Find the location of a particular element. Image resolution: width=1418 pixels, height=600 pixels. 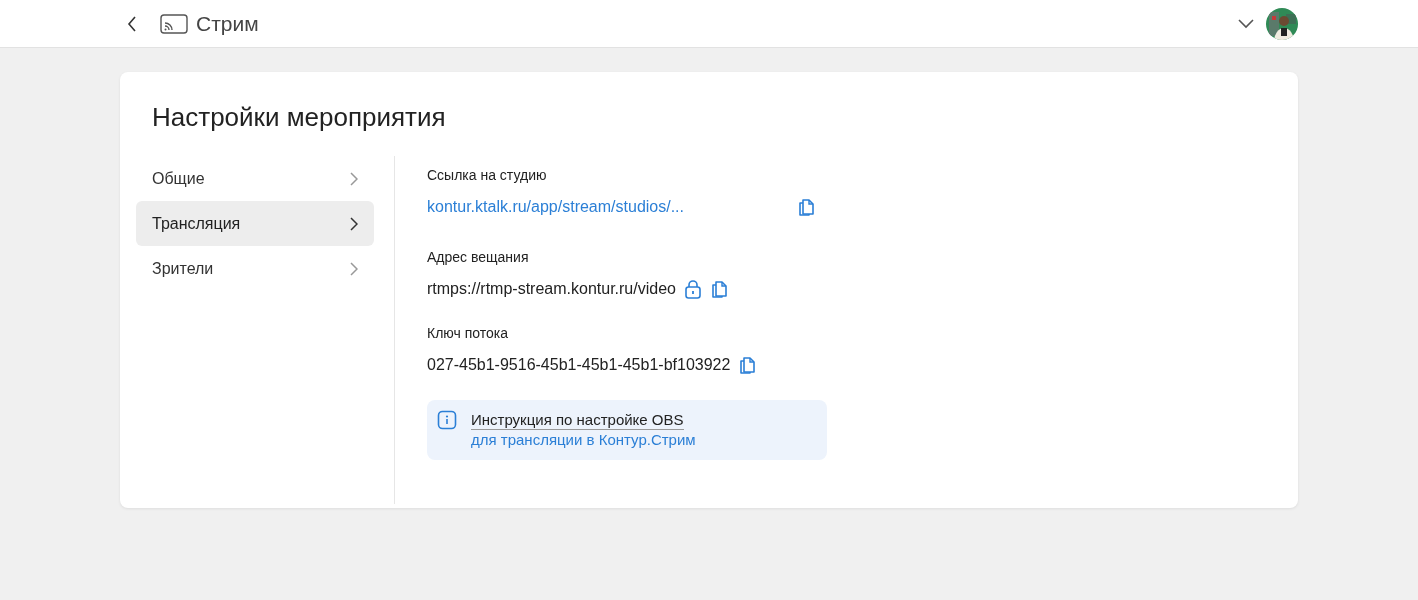

field-value: 027-45b1-9516-45b1-45b1-45b1-bf103922 is located at coordinates (579, 365).